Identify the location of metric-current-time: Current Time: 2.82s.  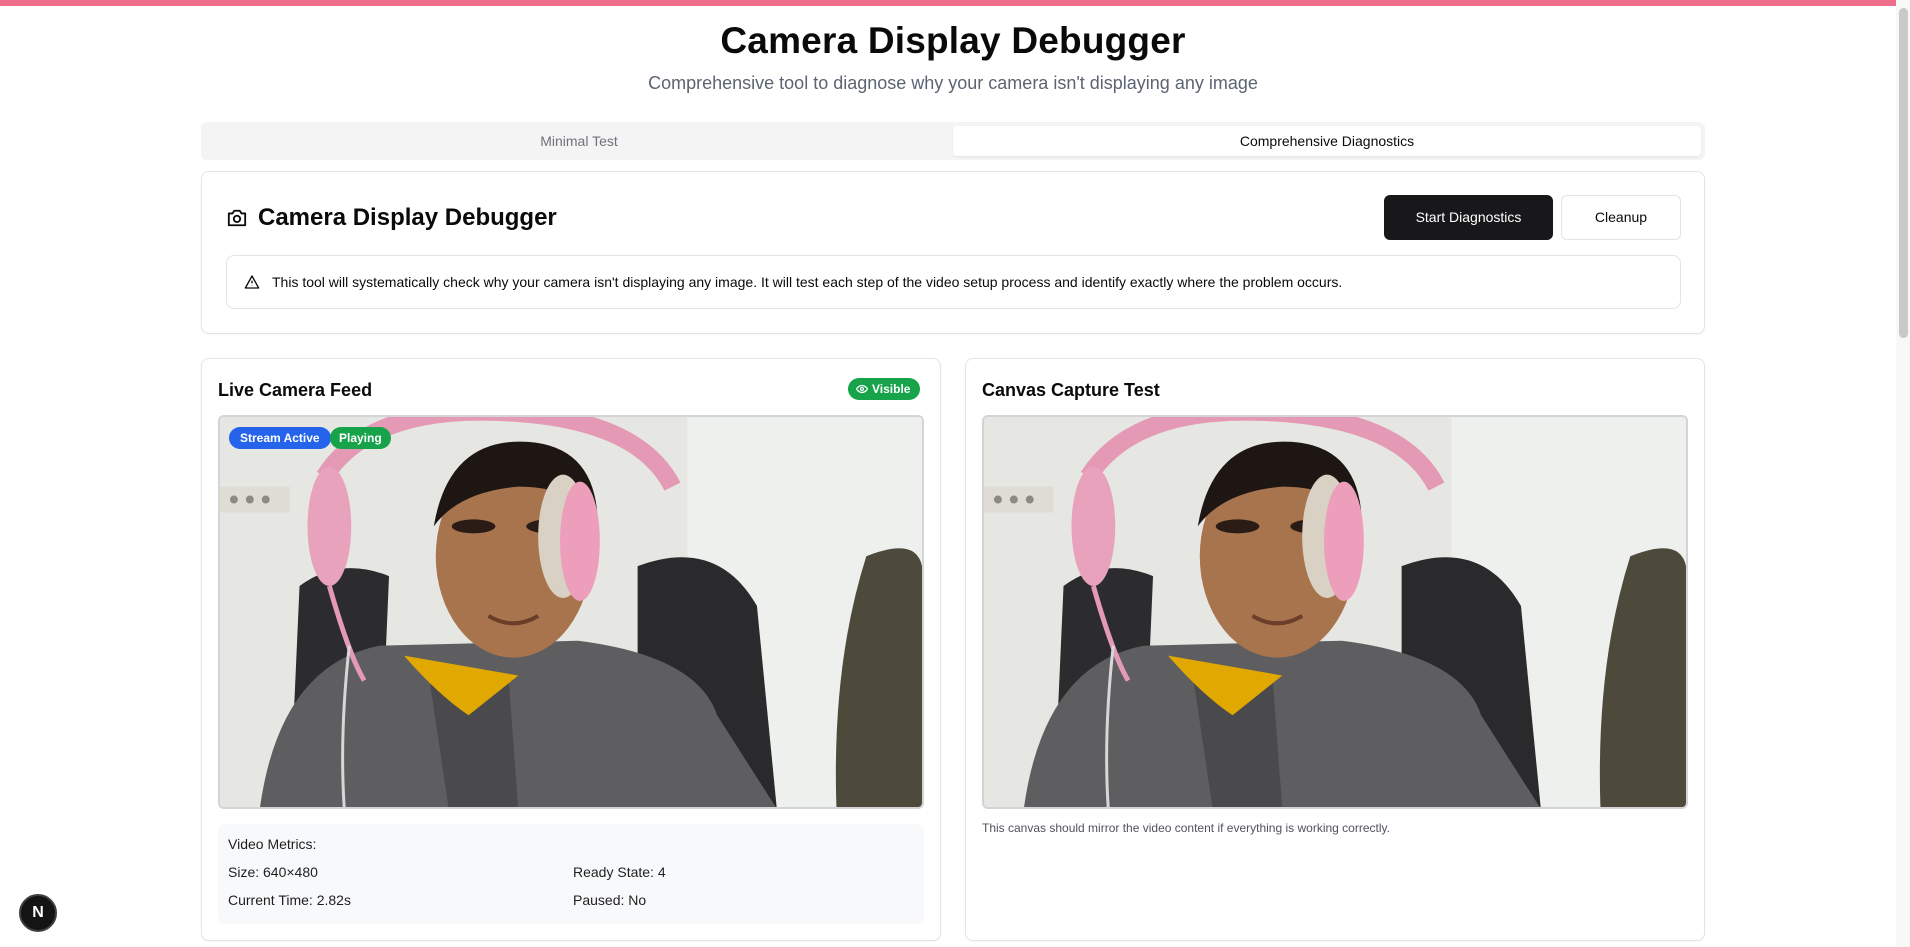
(289, 900).